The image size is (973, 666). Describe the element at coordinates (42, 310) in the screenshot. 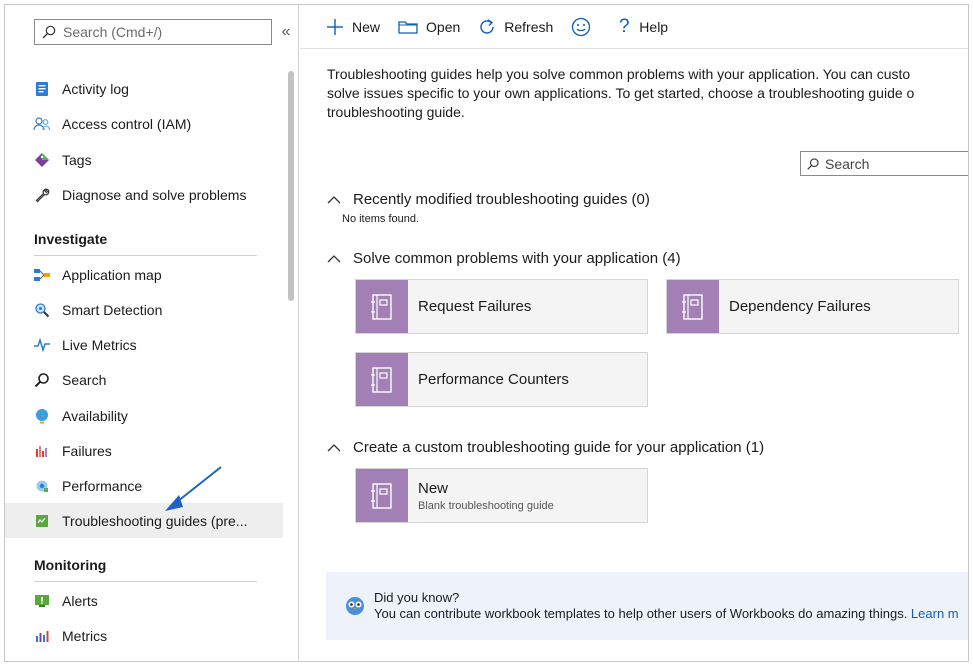

I see `smart-detection-icon` at that location.